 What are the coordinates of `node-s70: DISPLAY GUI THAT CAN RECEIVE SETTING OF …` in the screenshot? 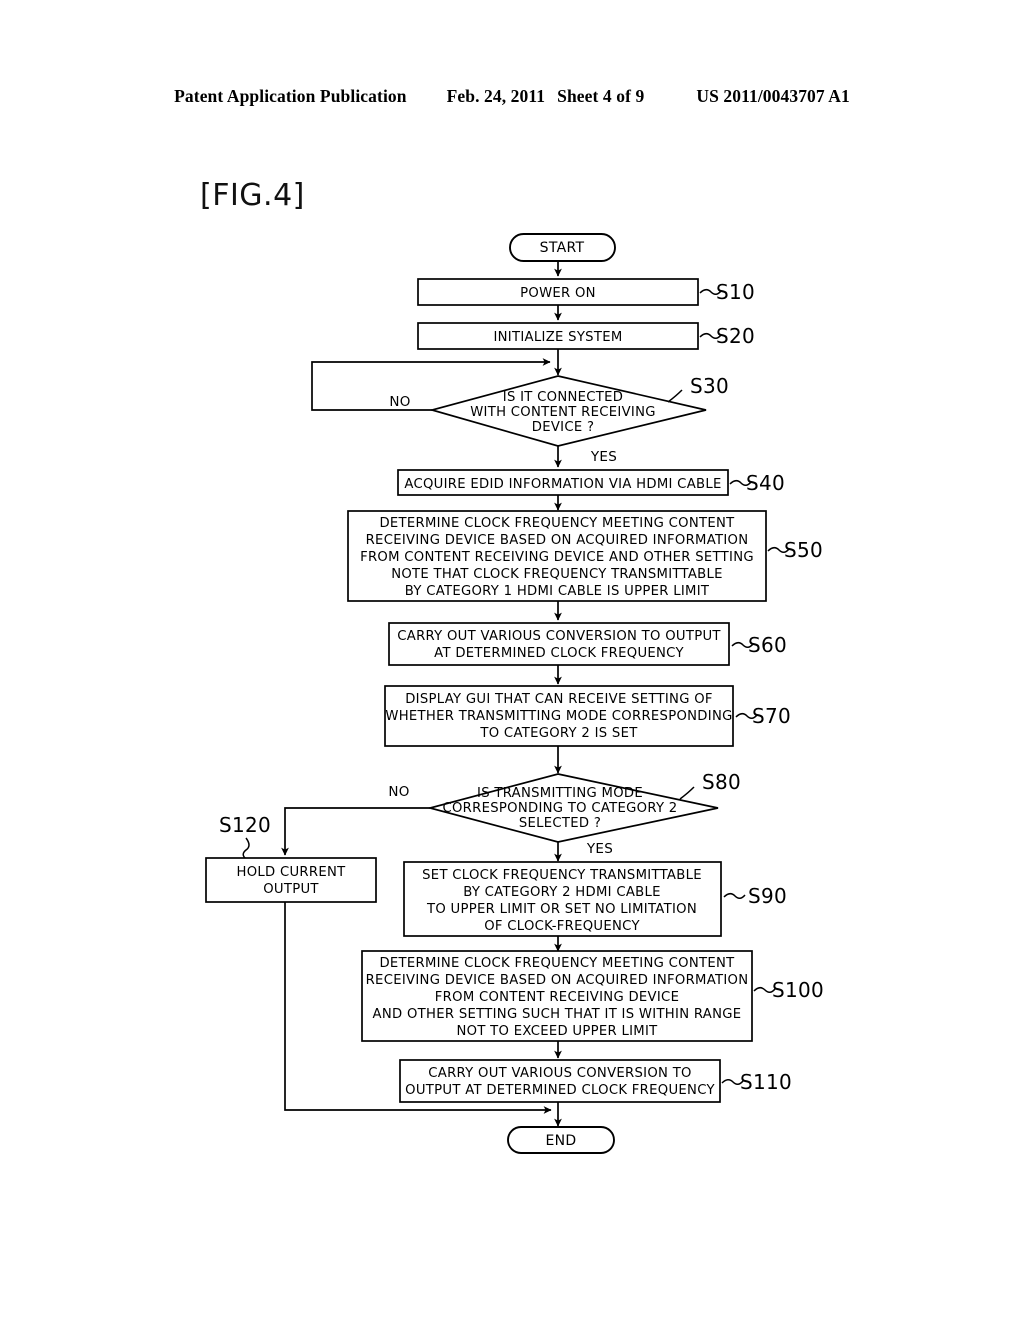 It's located at (559, 716).